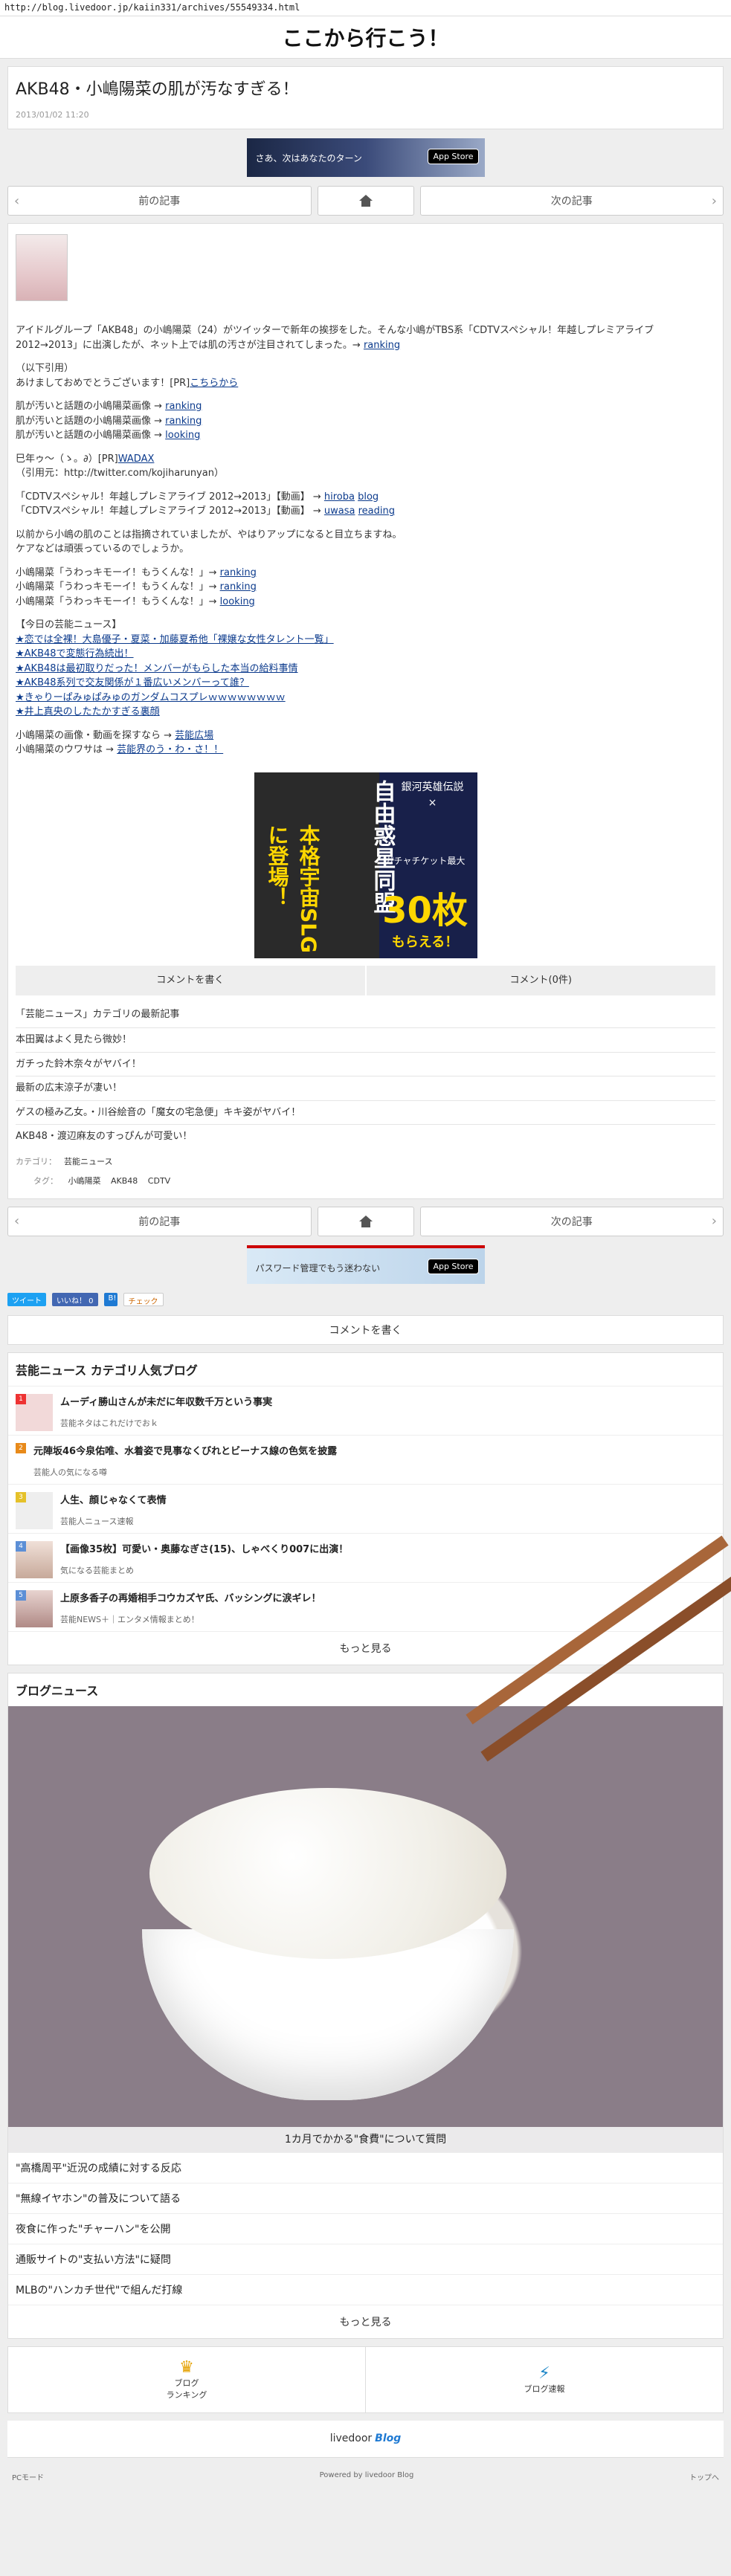 Image resolution: width=731 pixels, height=2576 pixels. I want to click on ad-count: 30枚, so click(425, 910).